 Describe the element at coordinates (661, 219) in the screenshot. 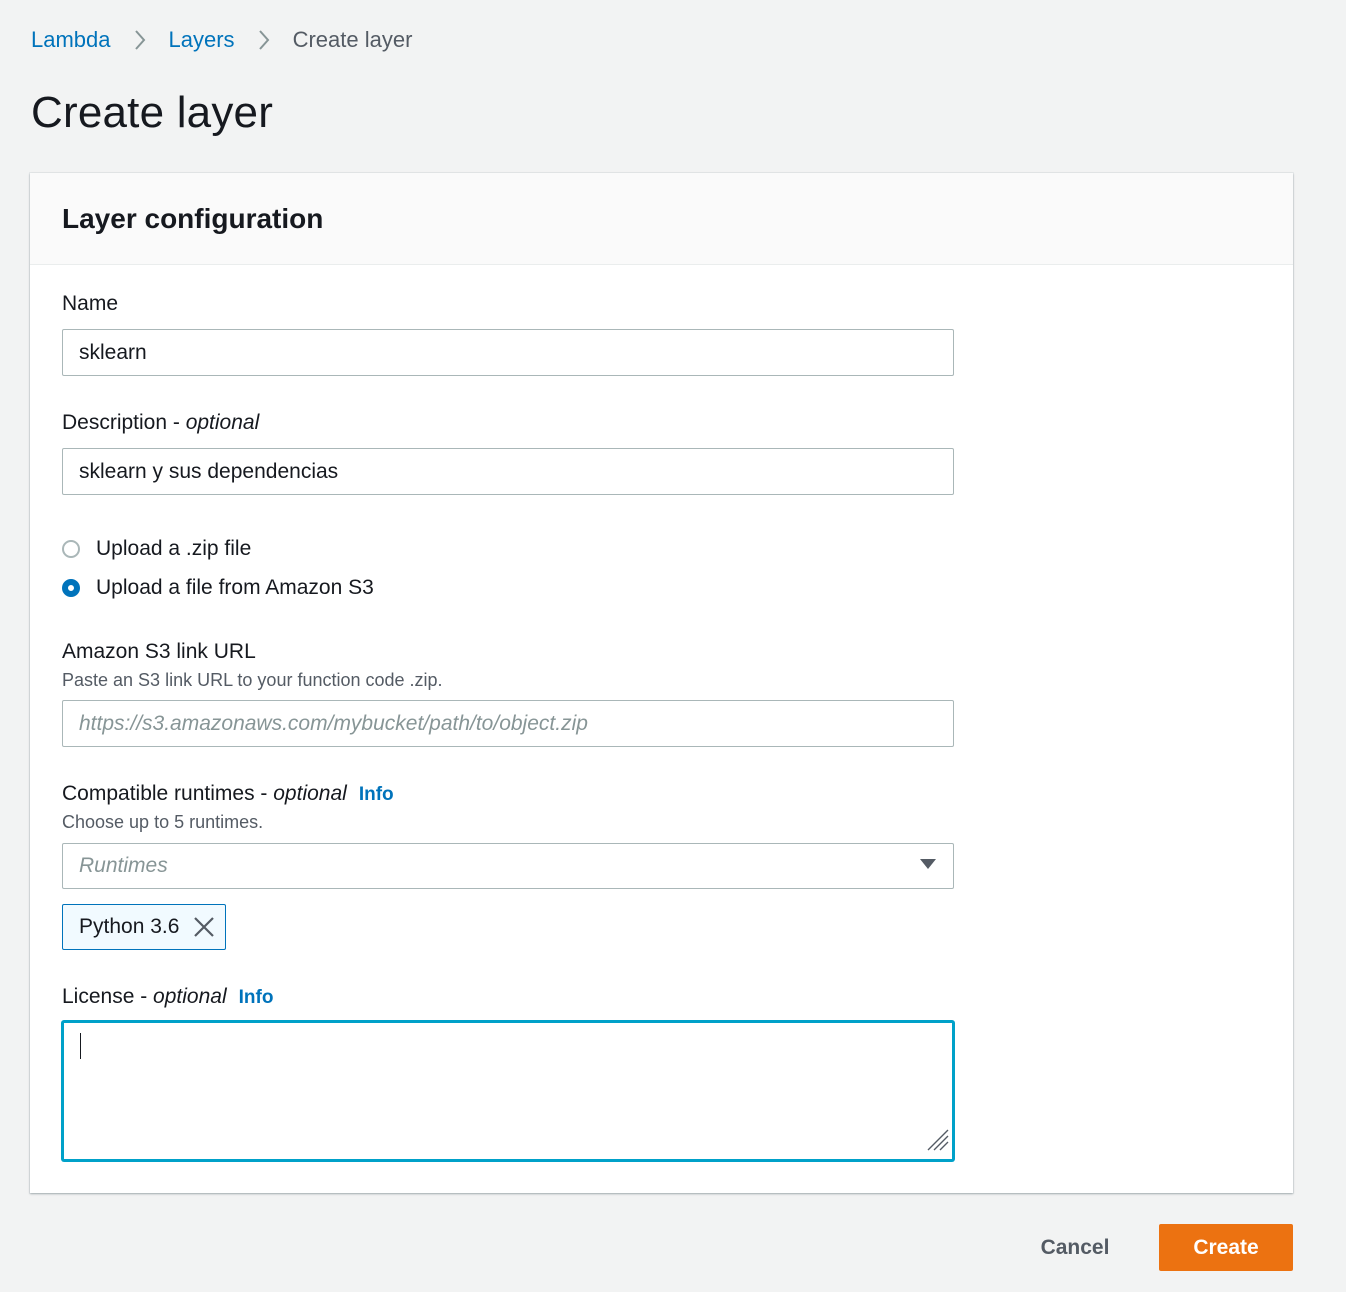

I see `panel-header: Layer configuration` at that location.